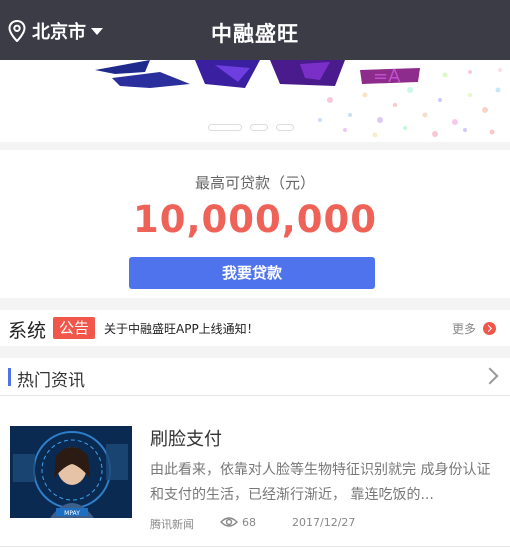 This screenshot has width=510, height=553. I want to click on top-bar: 北京市 中融盛旺, so click(255, 30).